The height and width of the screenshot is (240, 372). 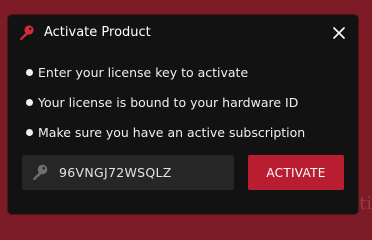 I want to click on activate-button: ACTIVATE, so click(x=296, y=172).